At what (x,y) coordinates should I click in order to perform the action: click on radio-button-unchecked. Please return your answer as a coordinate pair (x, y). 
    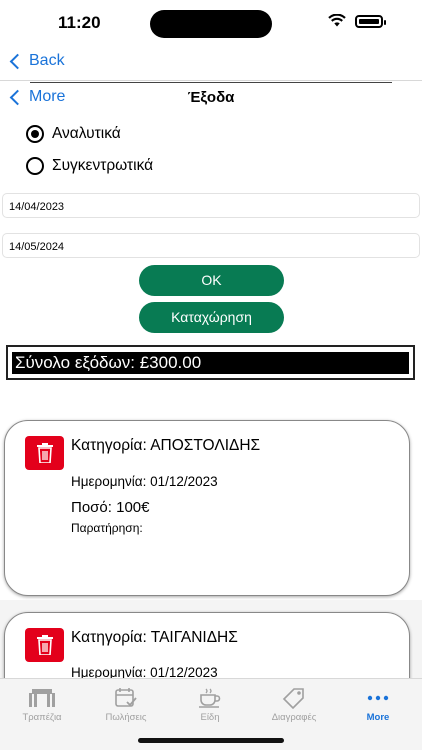
    Looking at the image, I should click on (35, 166).